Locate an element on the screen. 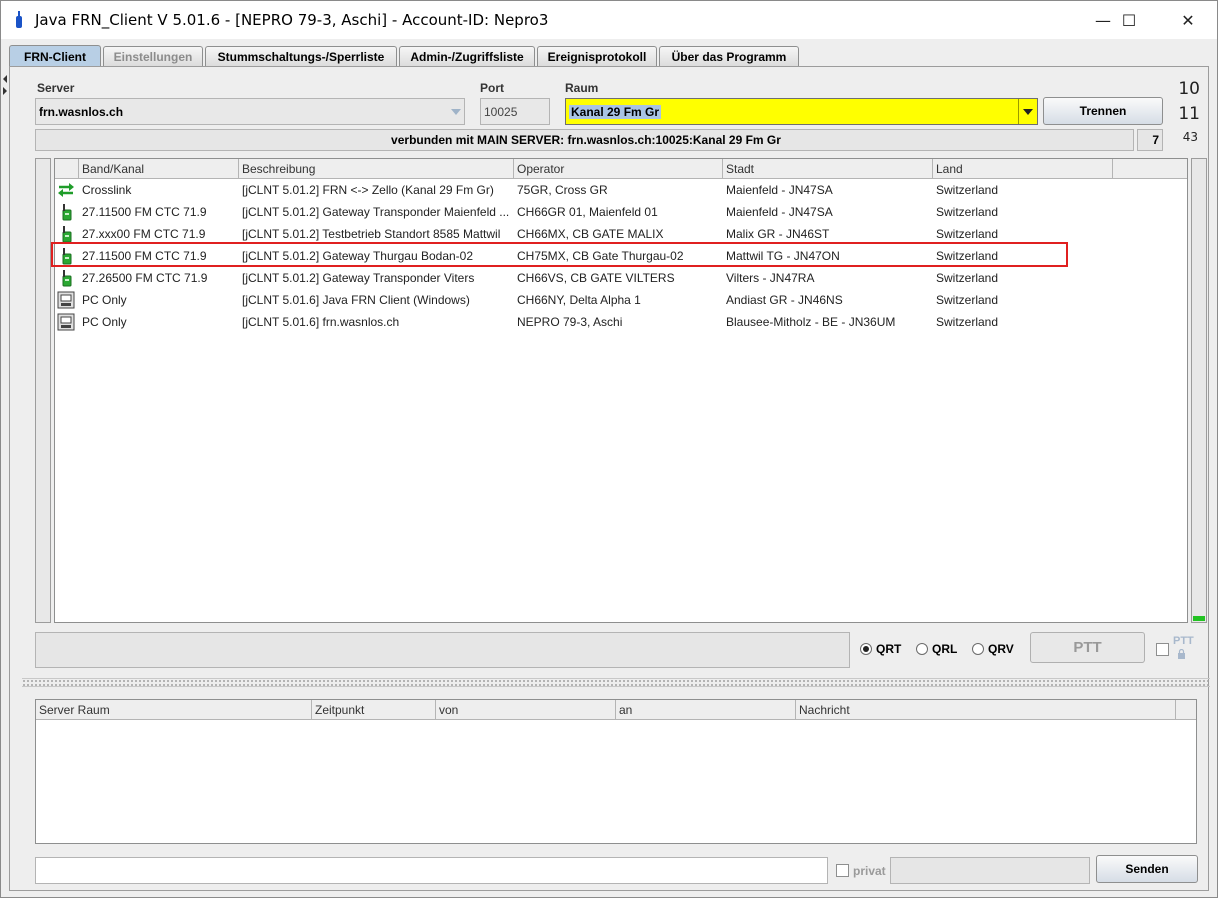 This screenshot has height=898, width=1218. header-icon-col is located at coordinates (67, 169).